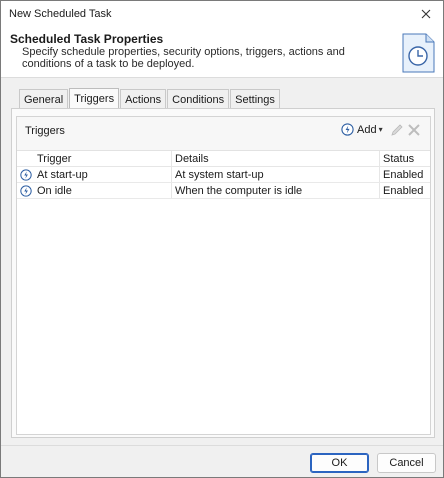 This screenshot has width=444, height=478. I want to click on tab-label: Triggers, so click(94, 99).